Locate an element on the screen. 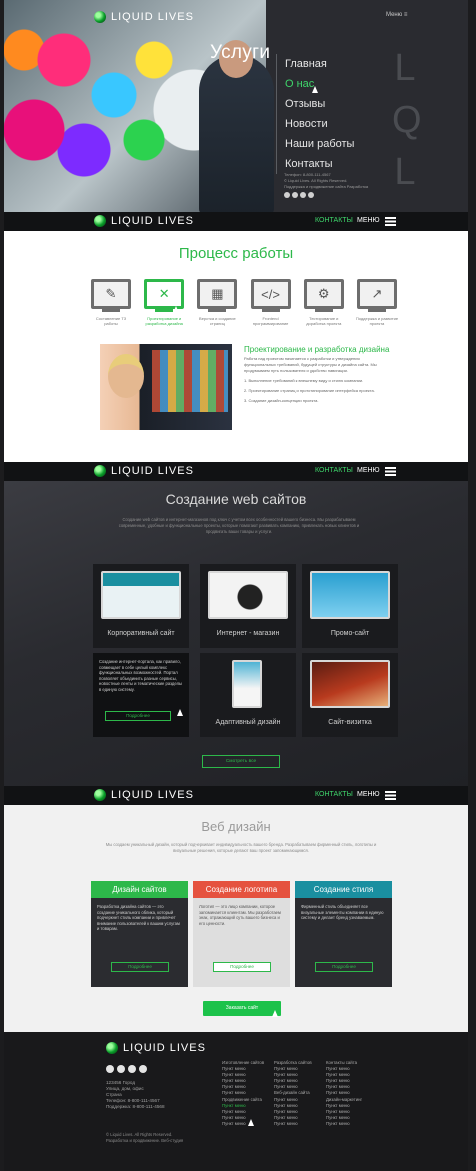 Image resolution: width=476 pixels, height=1171 pixels. nav-item-reviews: Отзывы is located at coordinates (320, 104).